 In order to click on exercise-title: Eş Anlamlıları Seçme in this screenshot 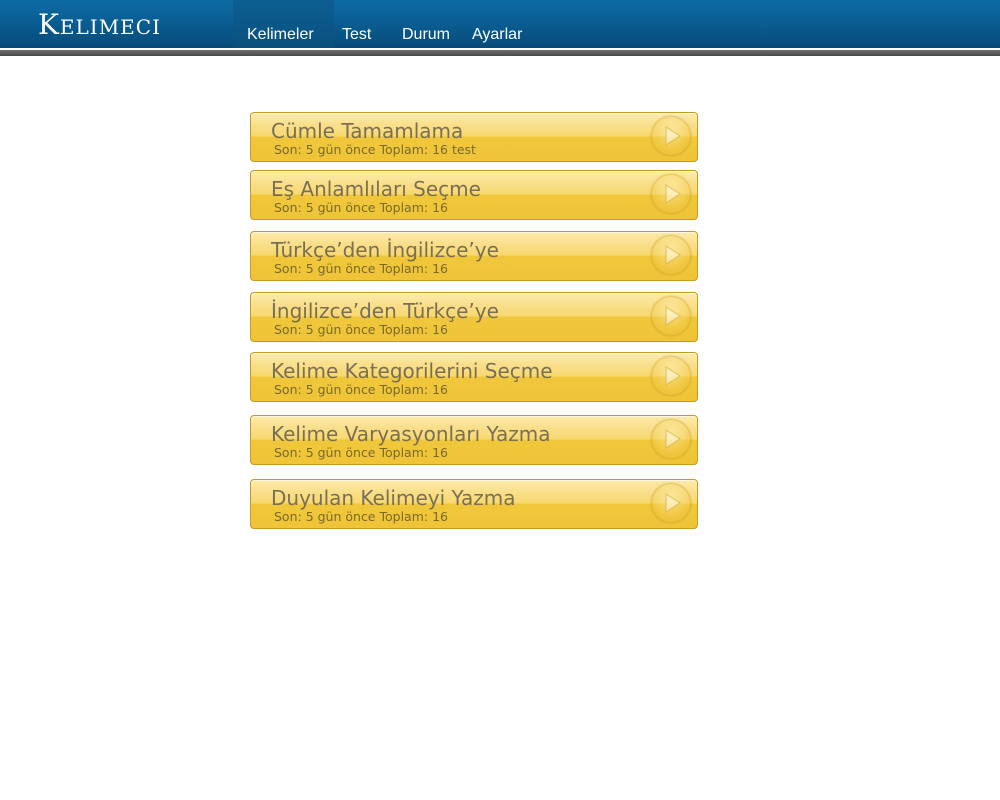, I will do `click(376, 189)`.